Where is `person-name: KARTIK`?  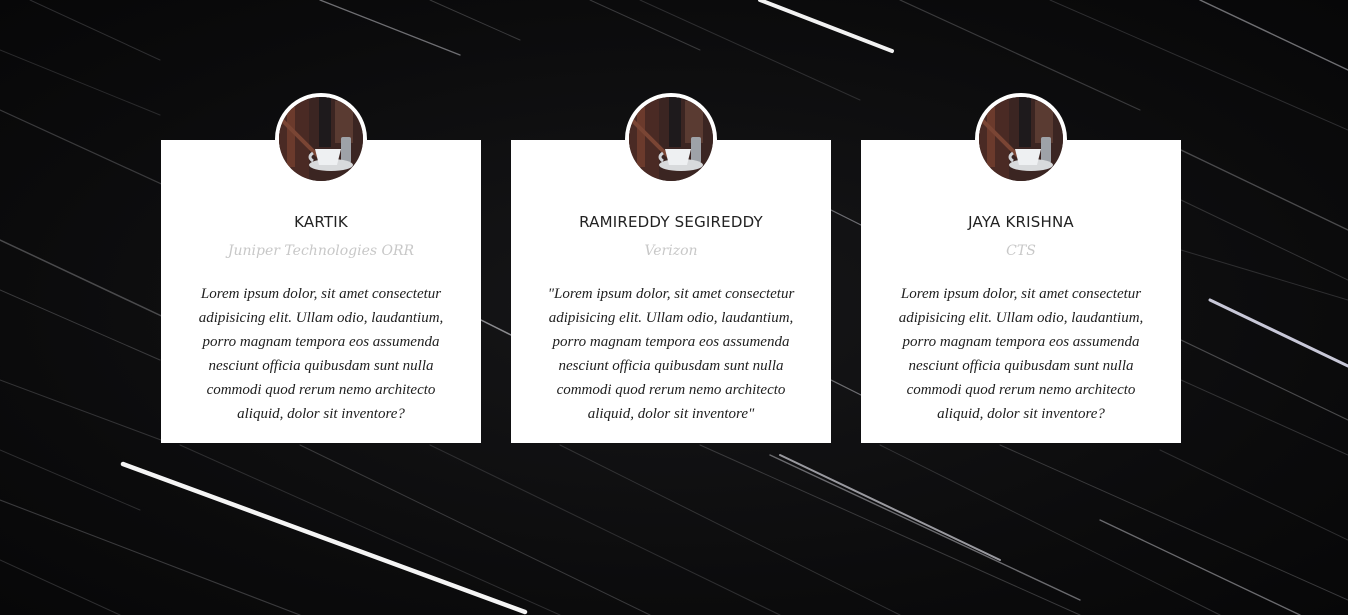
person-name: KARTIK is located at coordinates (321, 222).